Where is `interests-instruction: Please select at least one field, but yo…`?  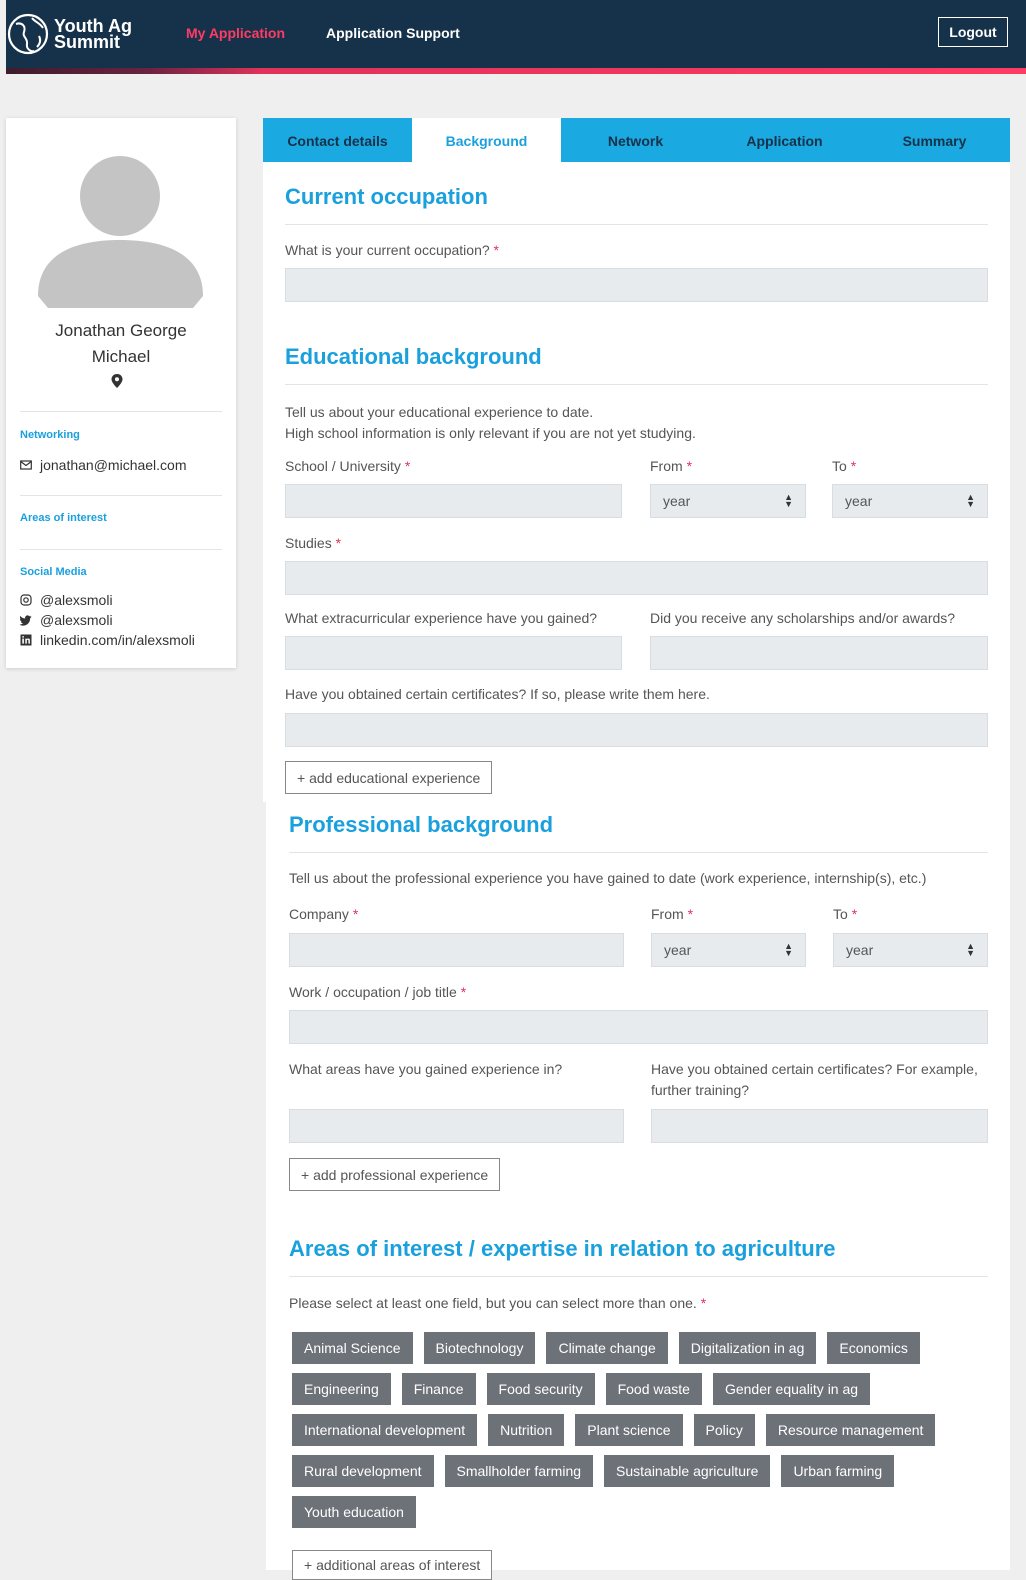
interests-instruction: Please select at least one field, but yo… is located at coordinates (497, 1303).